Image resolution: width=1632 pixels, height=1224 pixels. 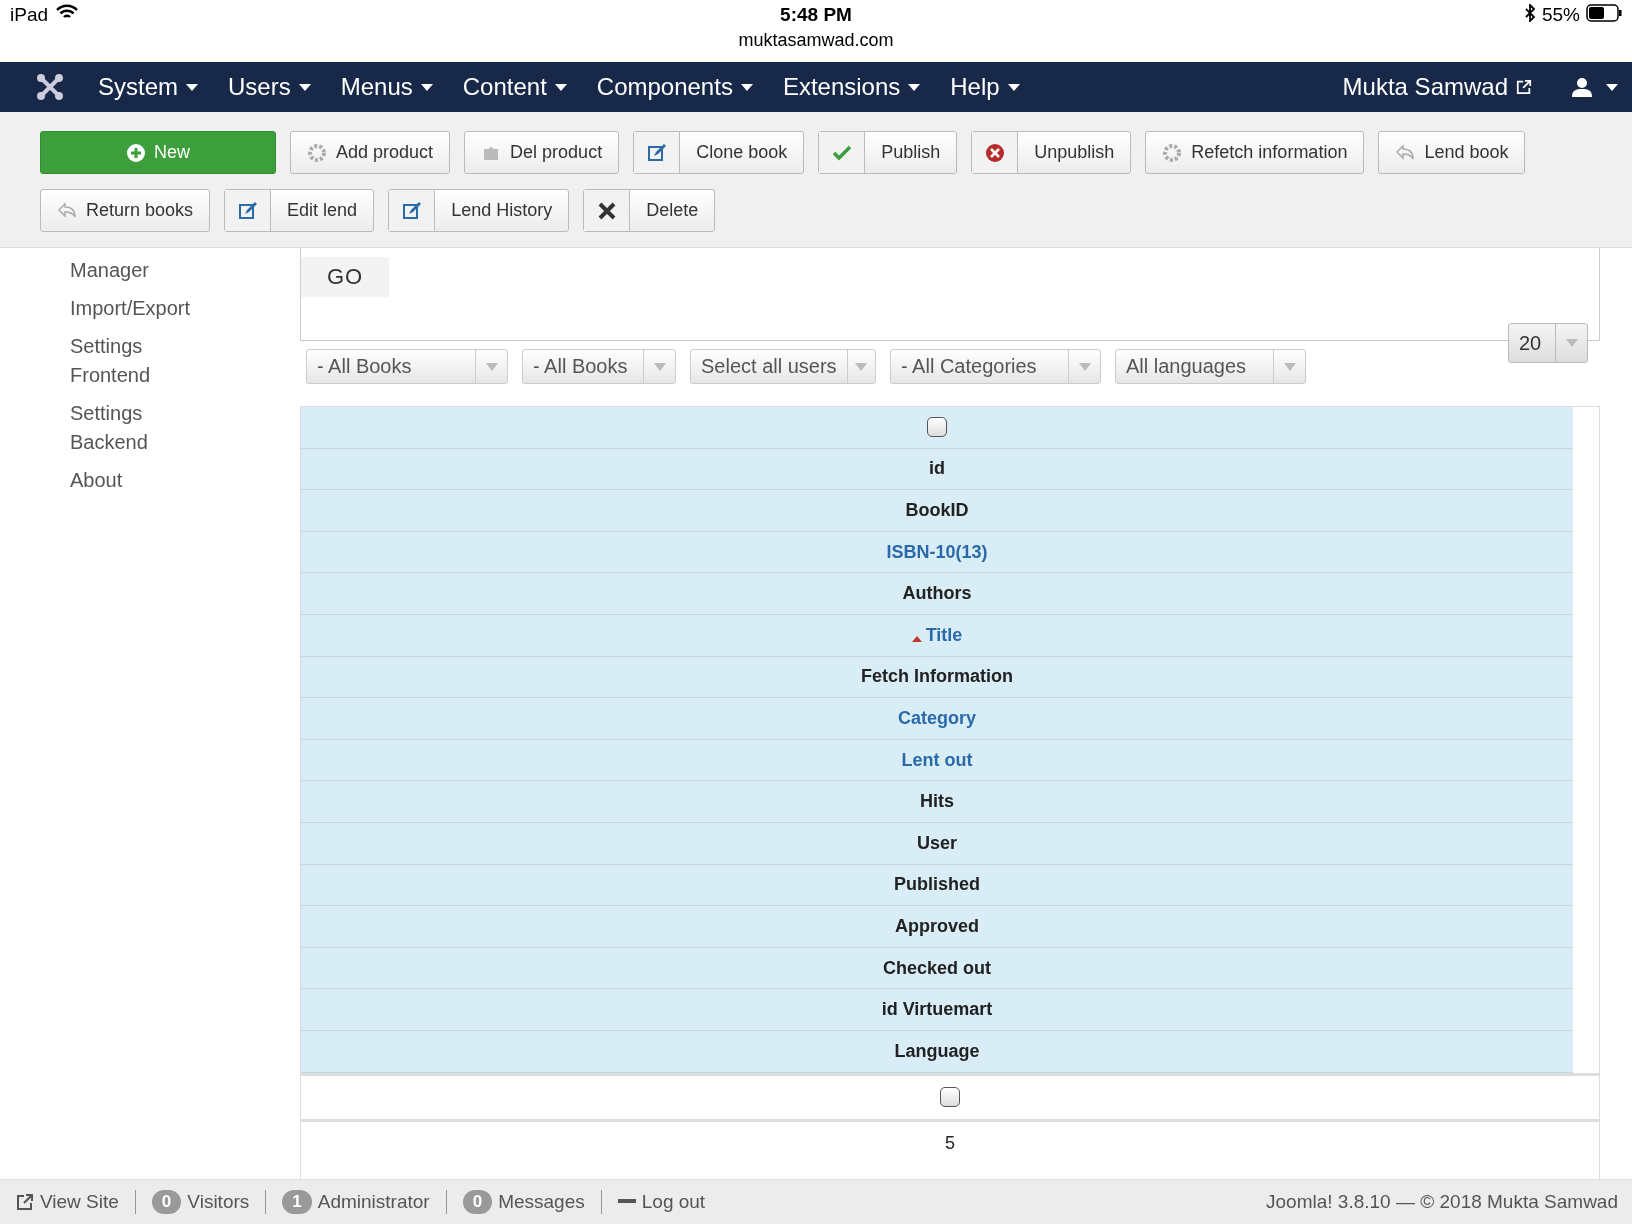 What do you see at coordinates (1582, 87) in the screenshot?
I see `user-icon` at bounding box center [1582, 87].